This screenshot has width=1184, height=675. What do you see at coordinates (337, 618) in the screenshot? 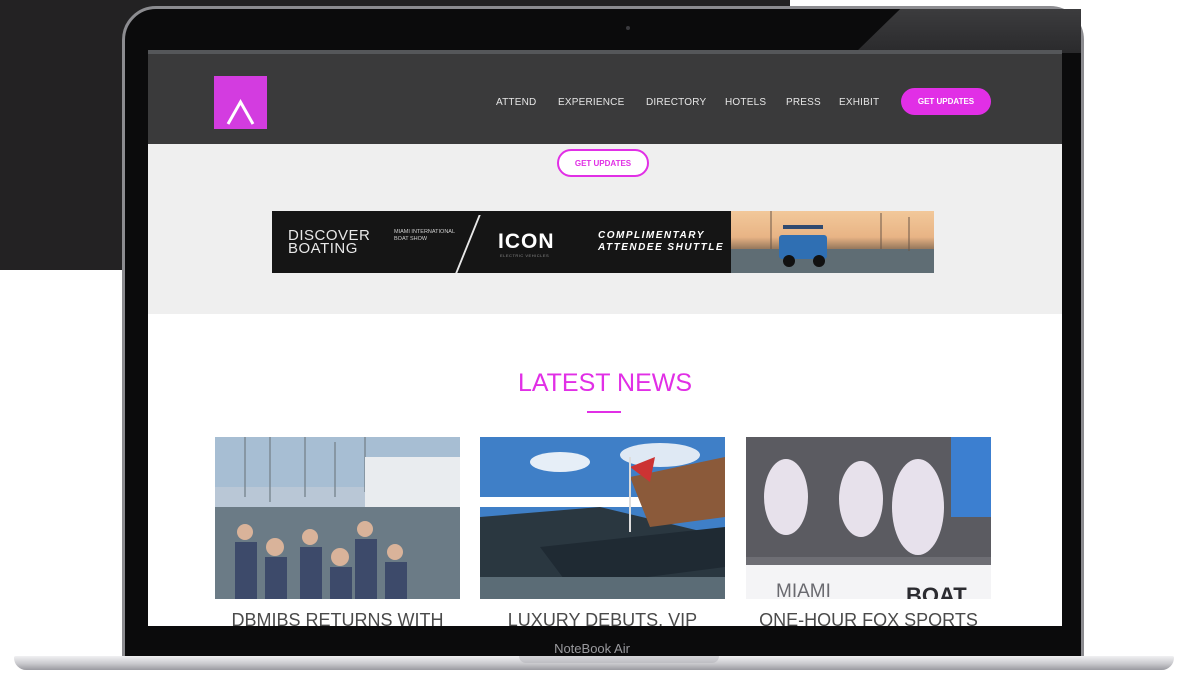
I see `news-card-title: DBMIBS RETURNS WITH` at bounding box center [337, 618].